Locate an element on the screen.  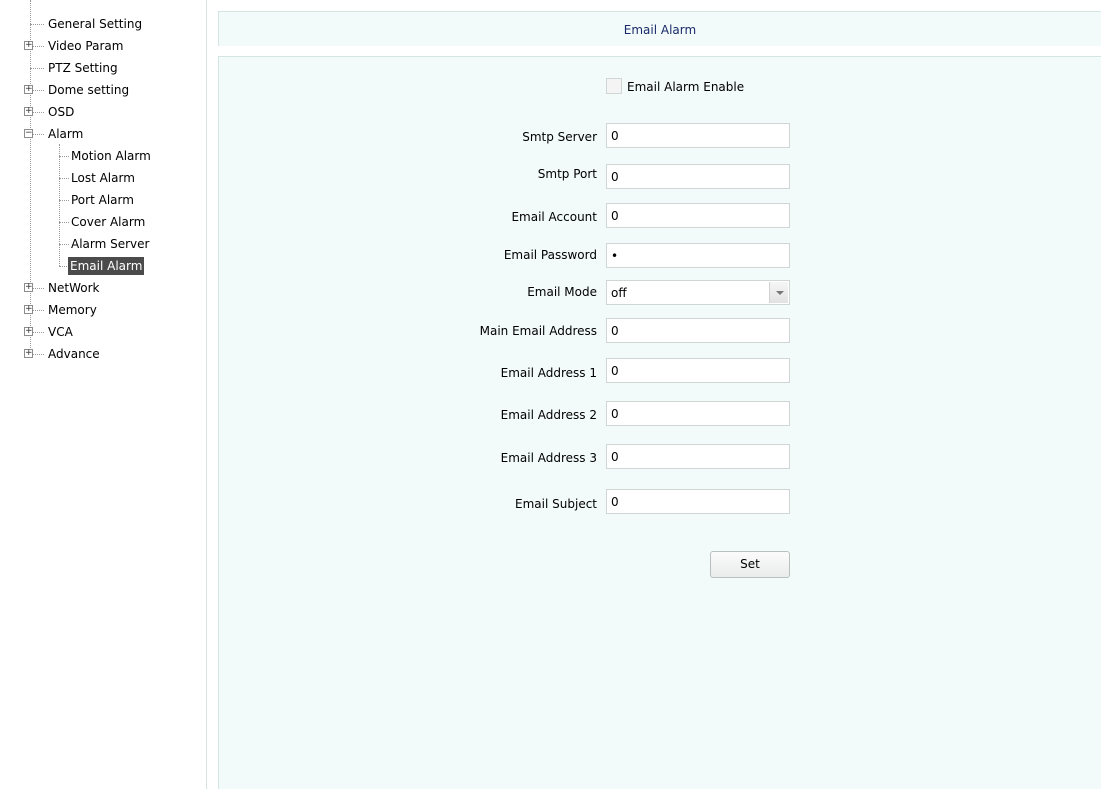
tree-item-label: Alarm Server is located at coordinates (110, 244).